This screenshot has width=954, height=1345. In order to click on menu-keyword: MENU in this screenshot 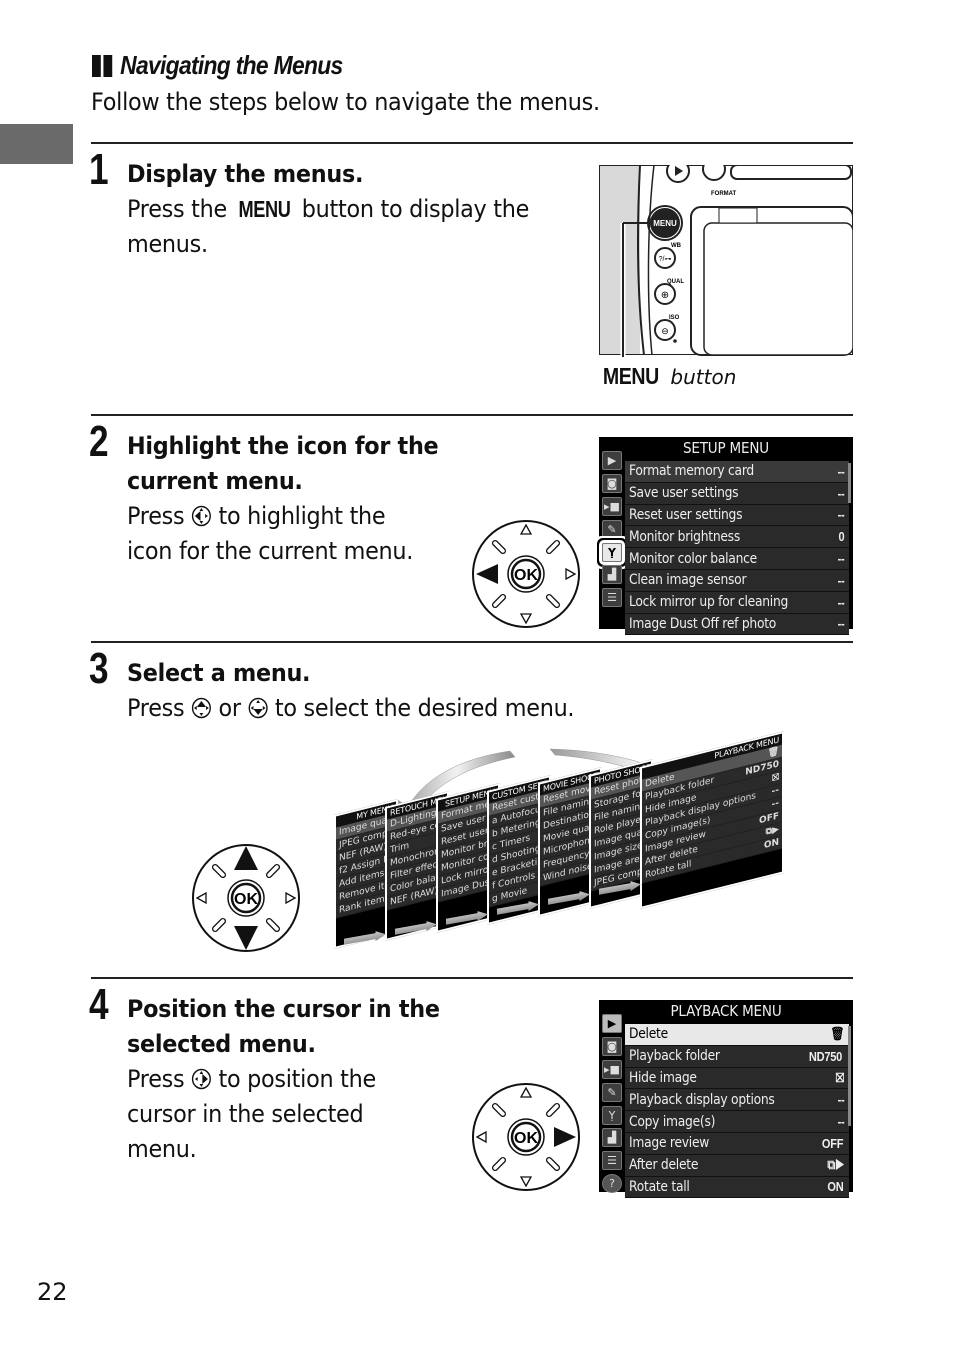, I will do `click(264, 209)`.